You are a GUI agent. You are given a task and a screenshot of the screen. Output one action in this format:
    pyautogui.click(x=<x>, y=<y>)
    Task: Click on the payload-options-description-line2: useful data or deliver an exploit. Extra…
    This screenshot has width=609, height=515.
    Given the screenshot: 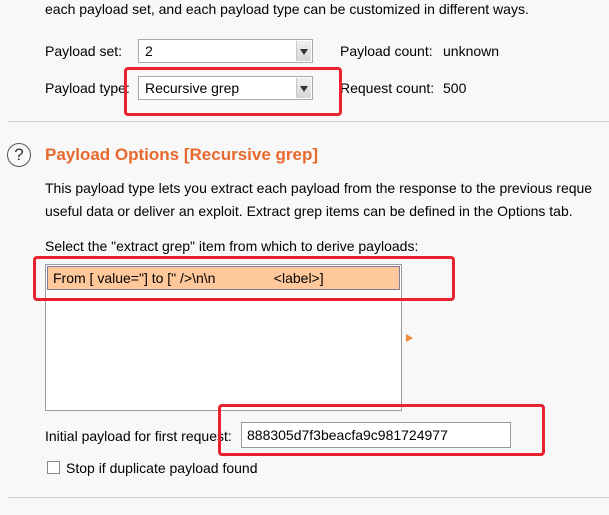 What is the action you would take?
    pyautogui.click(x=309, y=211)
    